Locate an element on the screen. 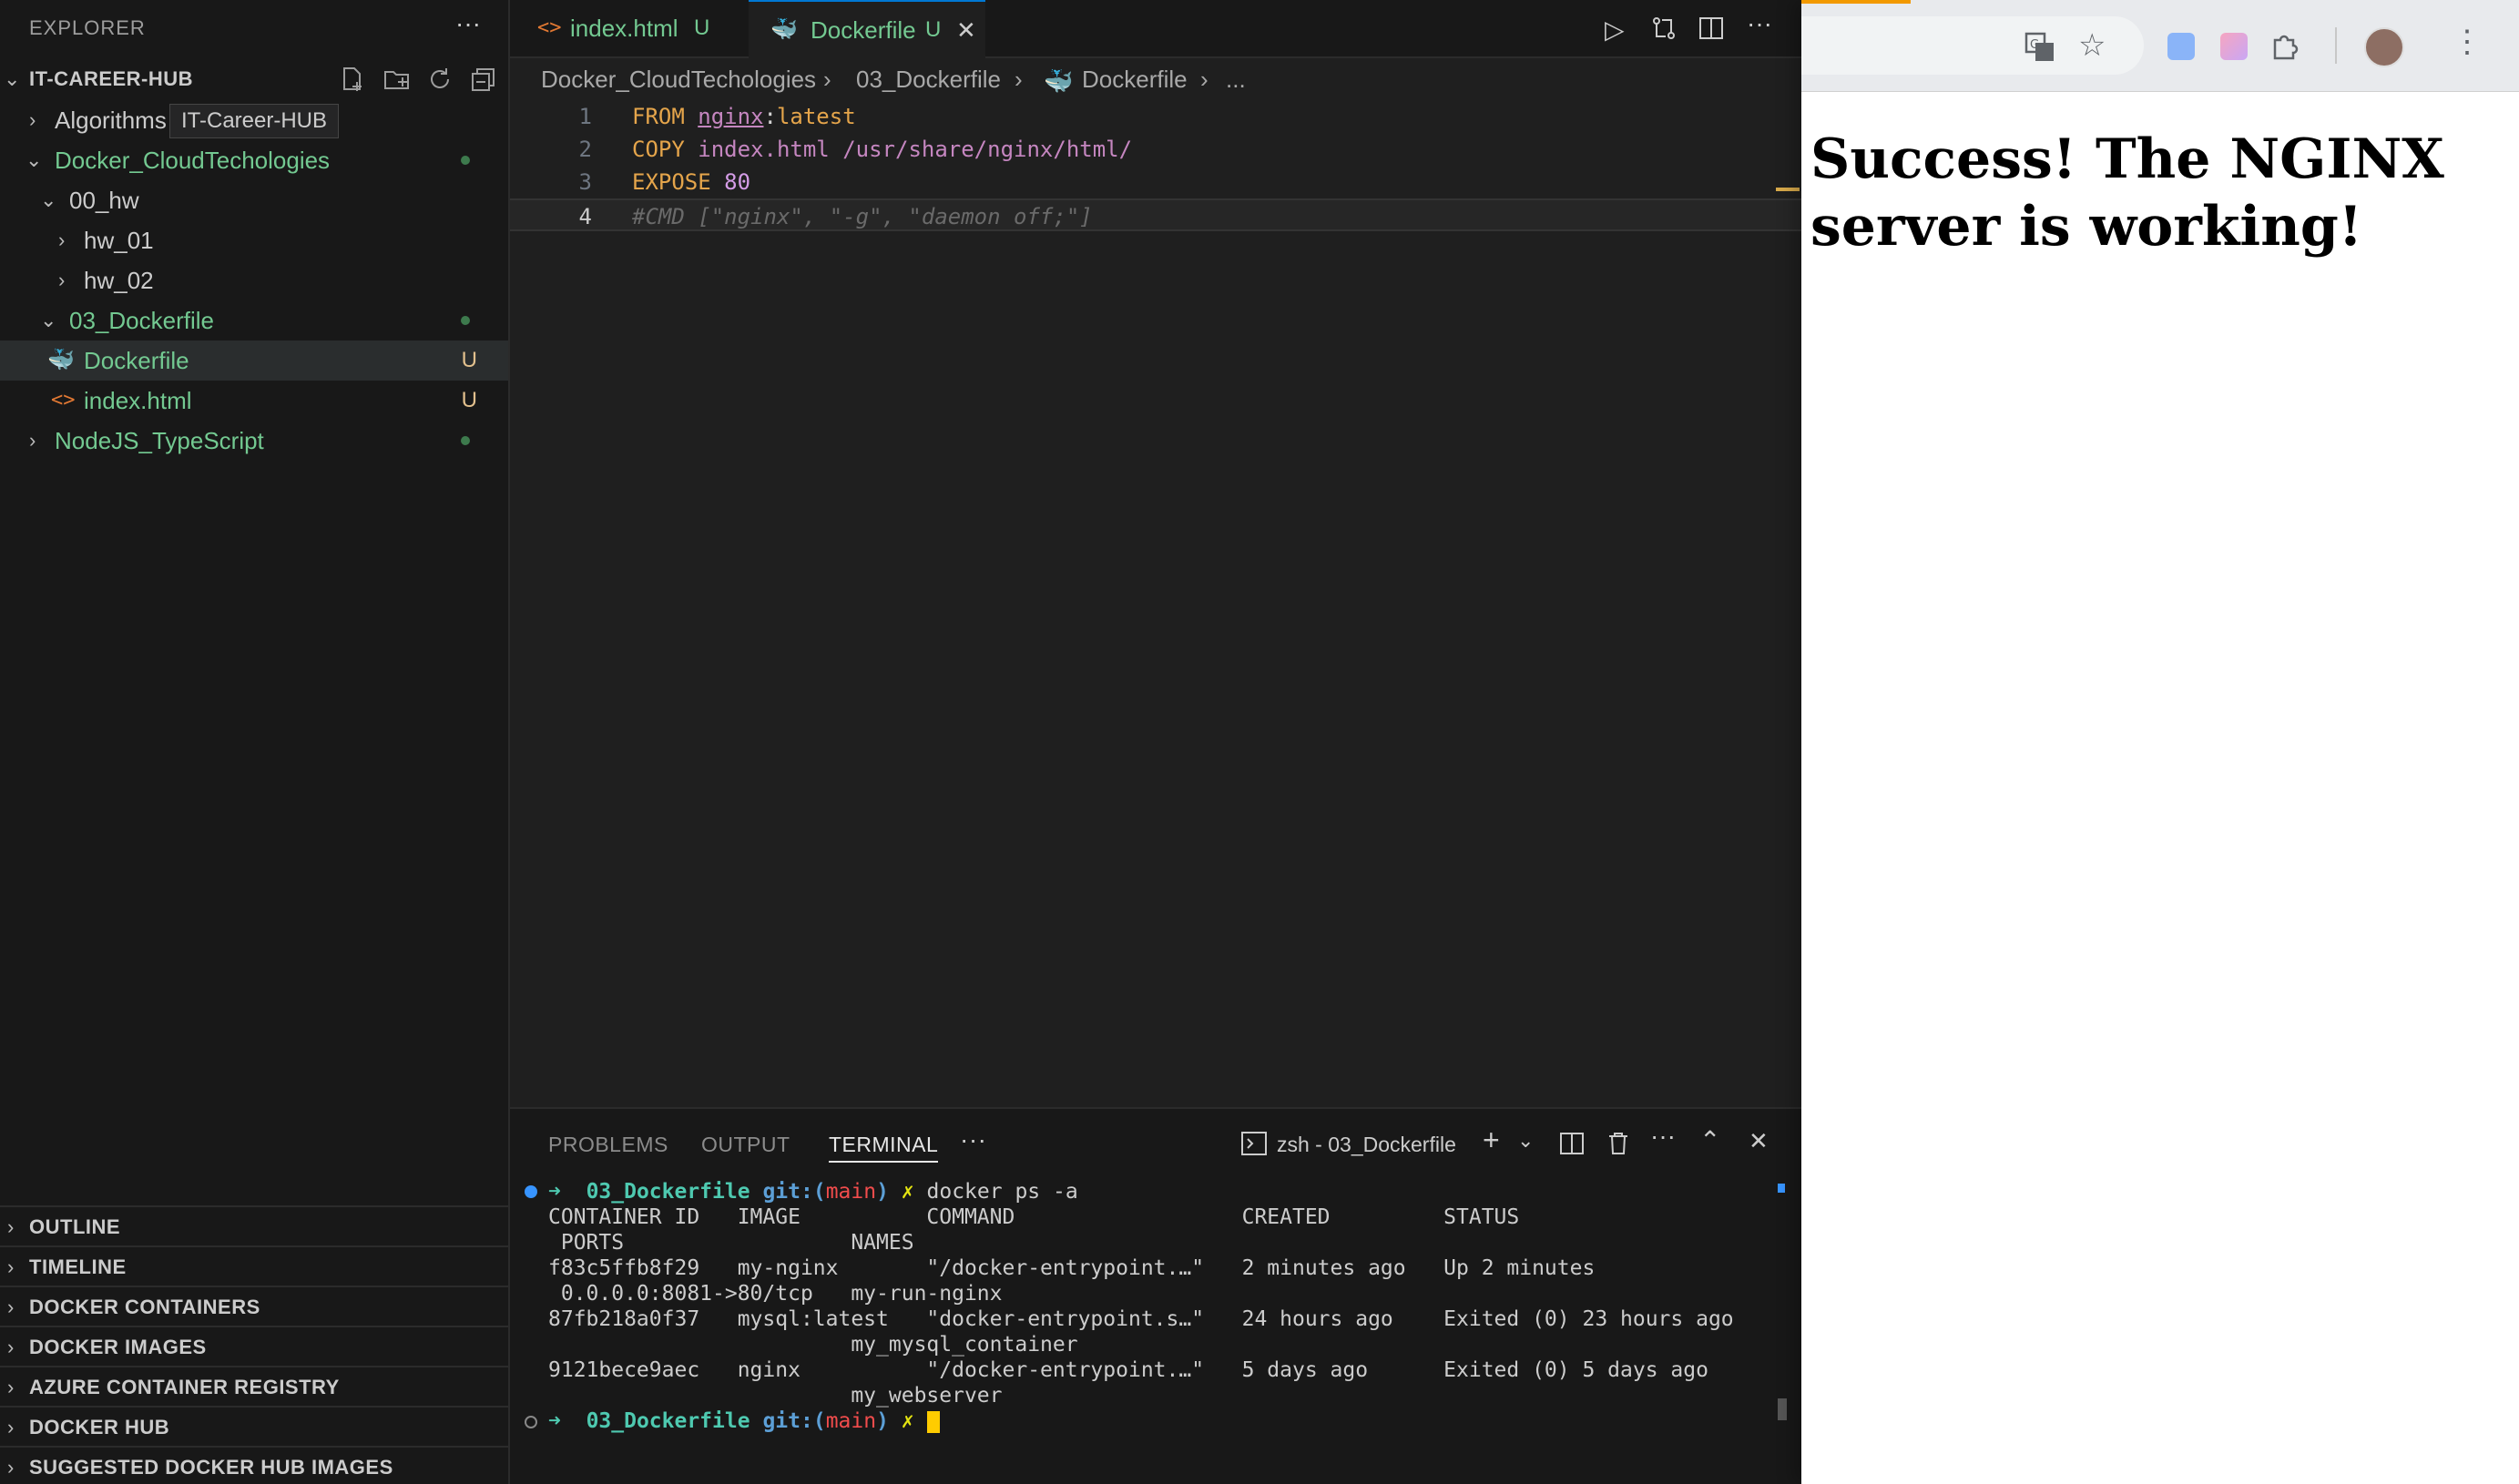 The width and height of the screenshot is (2519, 1484). refresh-icon is located at coordinates (440, 79).